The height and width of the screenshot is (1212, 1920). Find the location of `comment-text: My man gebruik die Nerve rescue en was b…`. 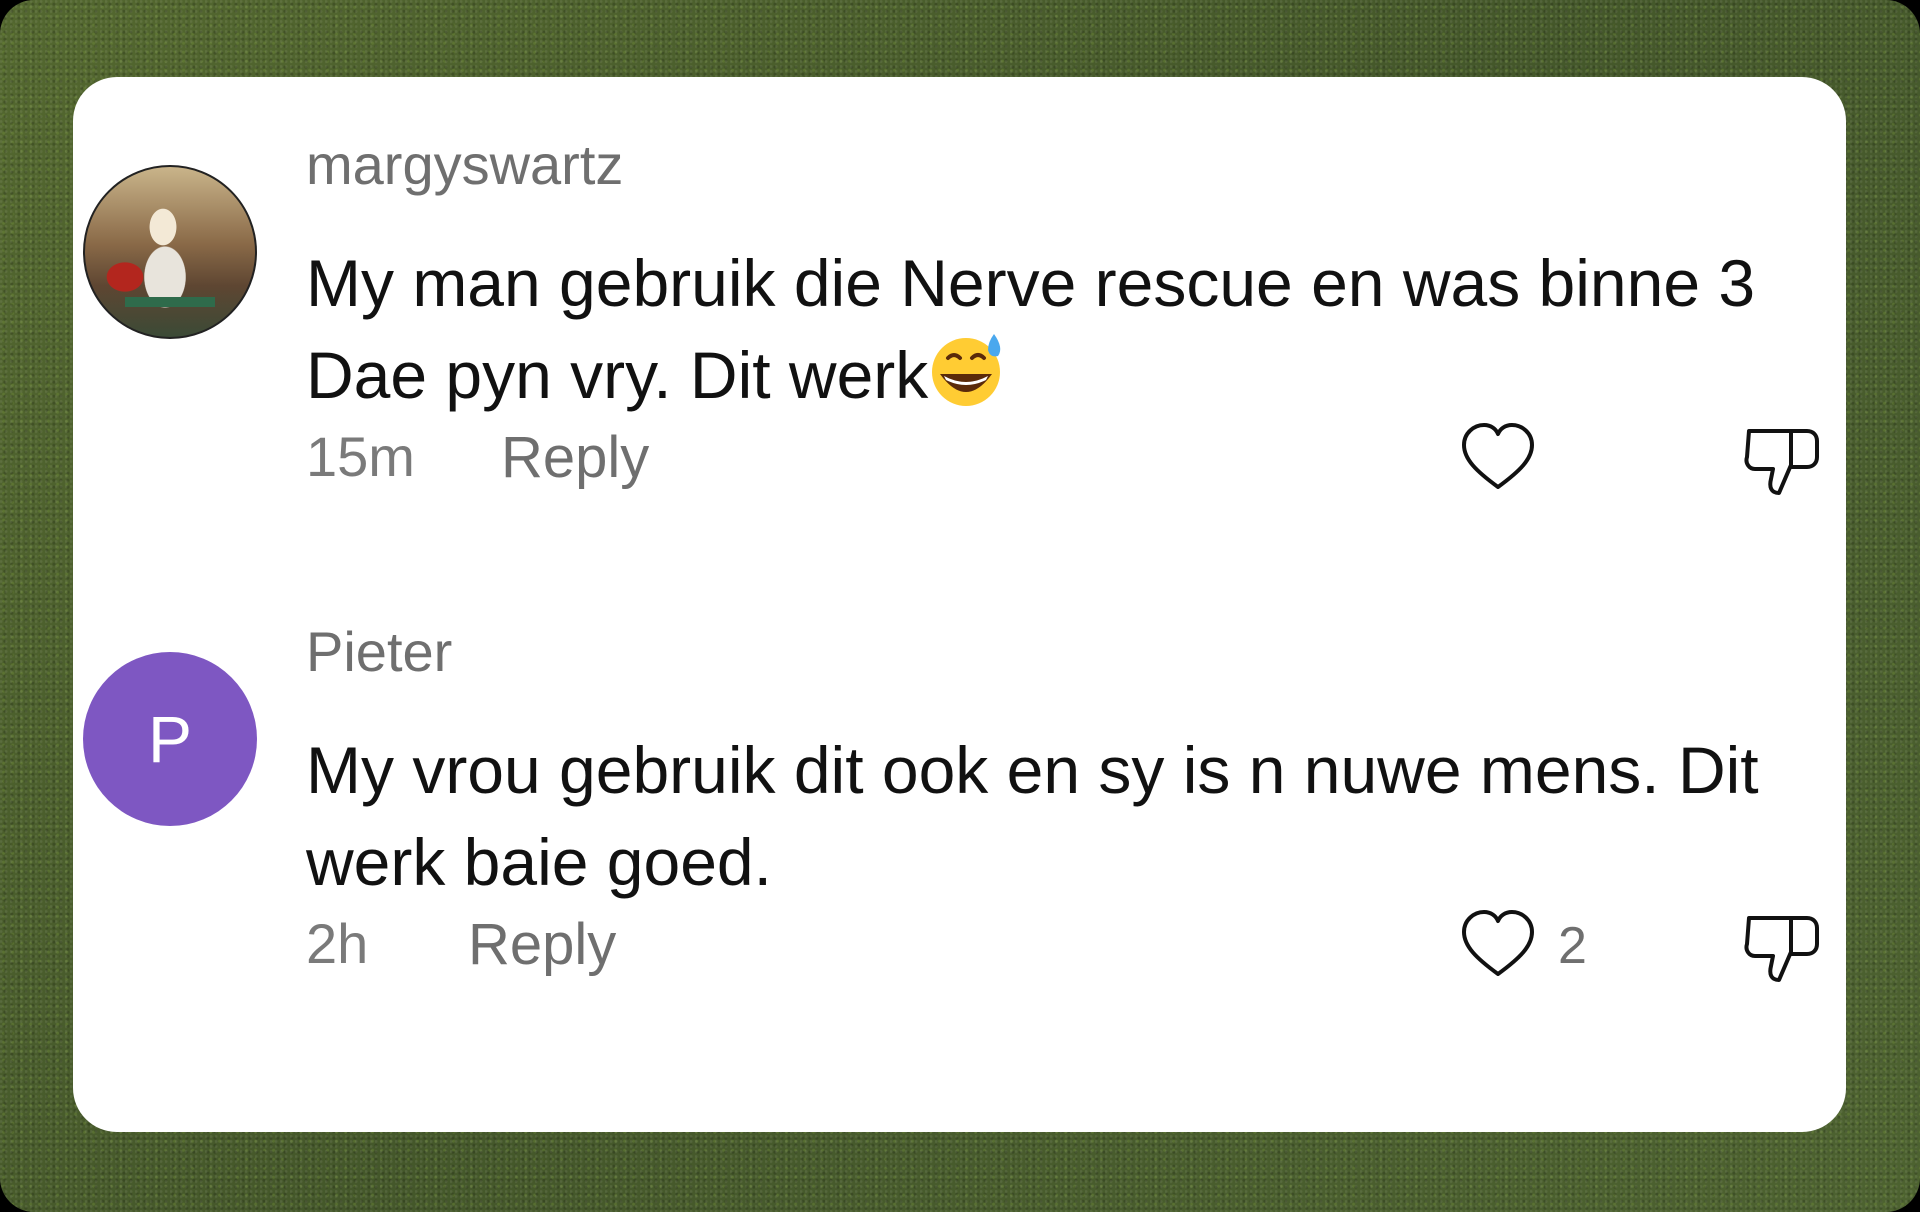

comment-text: My man gebruik die Nerve rescue en was b… is located at coordinates (1066, 329).